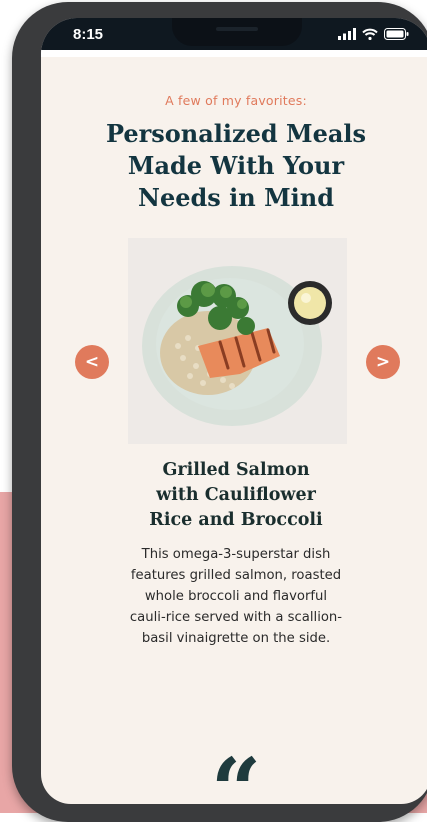  What do you see at coordinates (236, 638) in the screenshot?
I see `dish-description-line: basil vinaigrette on the side.` at bounding box center [236, 638].